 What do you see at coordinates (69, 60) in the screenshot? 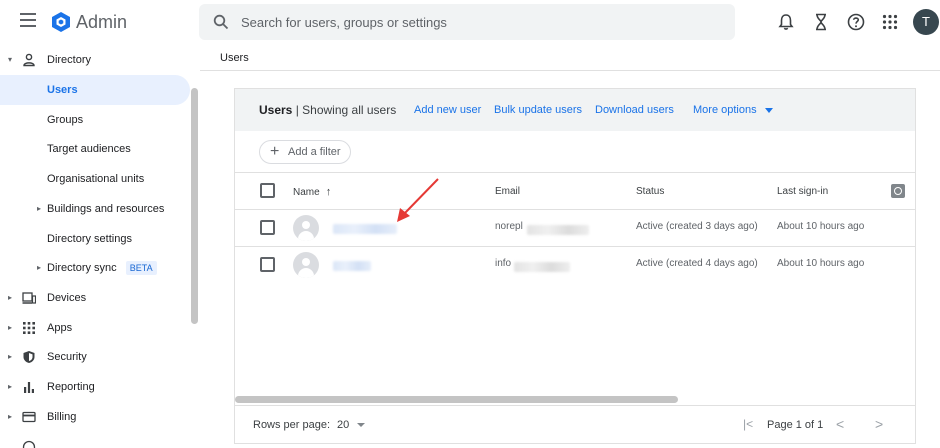
I see `sidebar-item-label: Directory` at bounding box center [69, 60].